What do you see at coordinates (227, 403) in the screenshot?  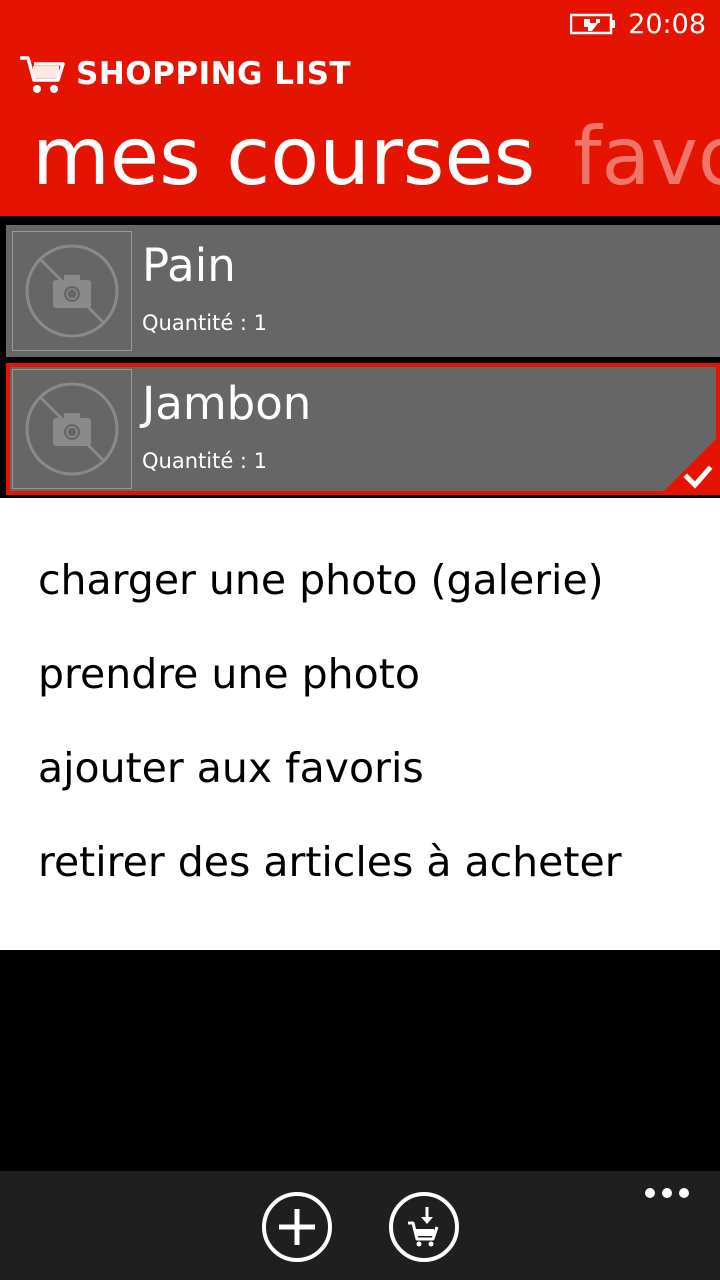 I see `item-name: Jambon` at bounding box center [227, 403].